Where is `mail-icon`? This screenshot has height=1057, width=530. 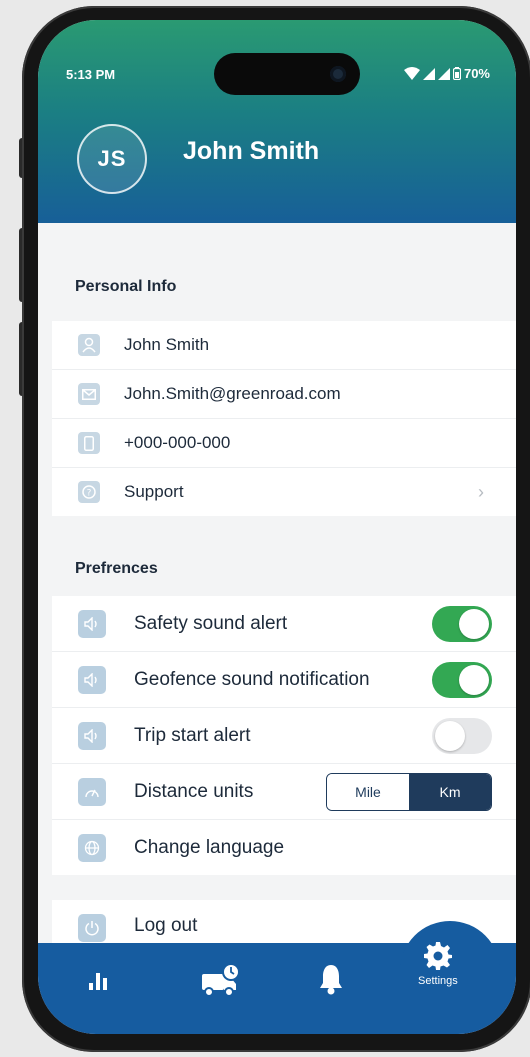
mail-icon is located at coordinates (89, 394).